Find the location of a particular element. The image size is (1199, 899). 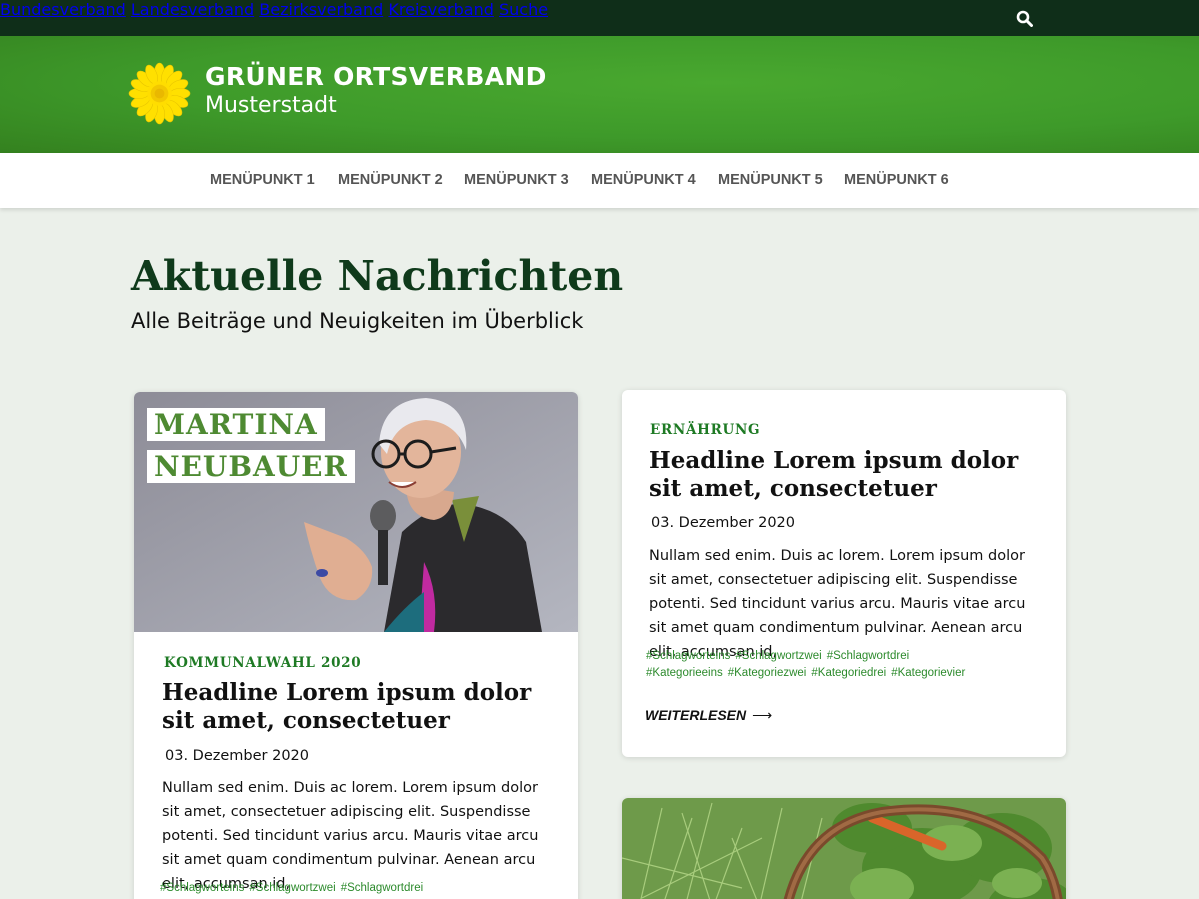

category-link: #Kategorievier is located at coordinates (928, 673).